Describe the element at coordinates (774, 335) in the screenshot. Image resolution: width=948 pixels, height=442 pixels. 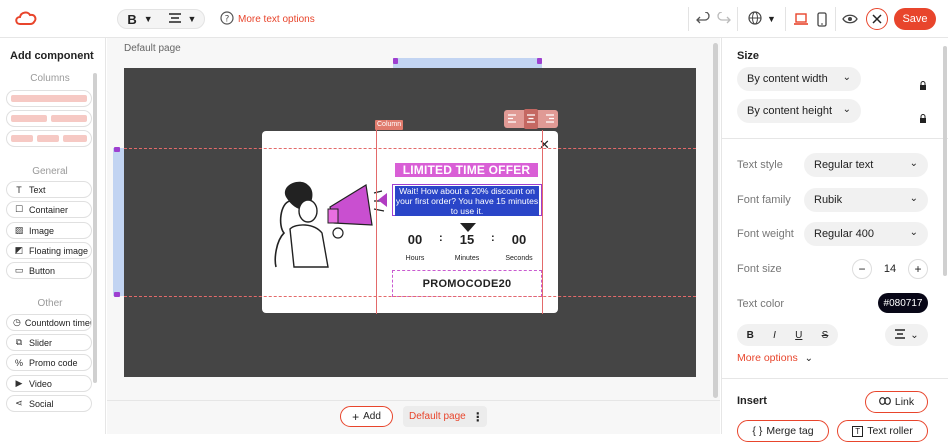
I see `italic-button: I` at that location.